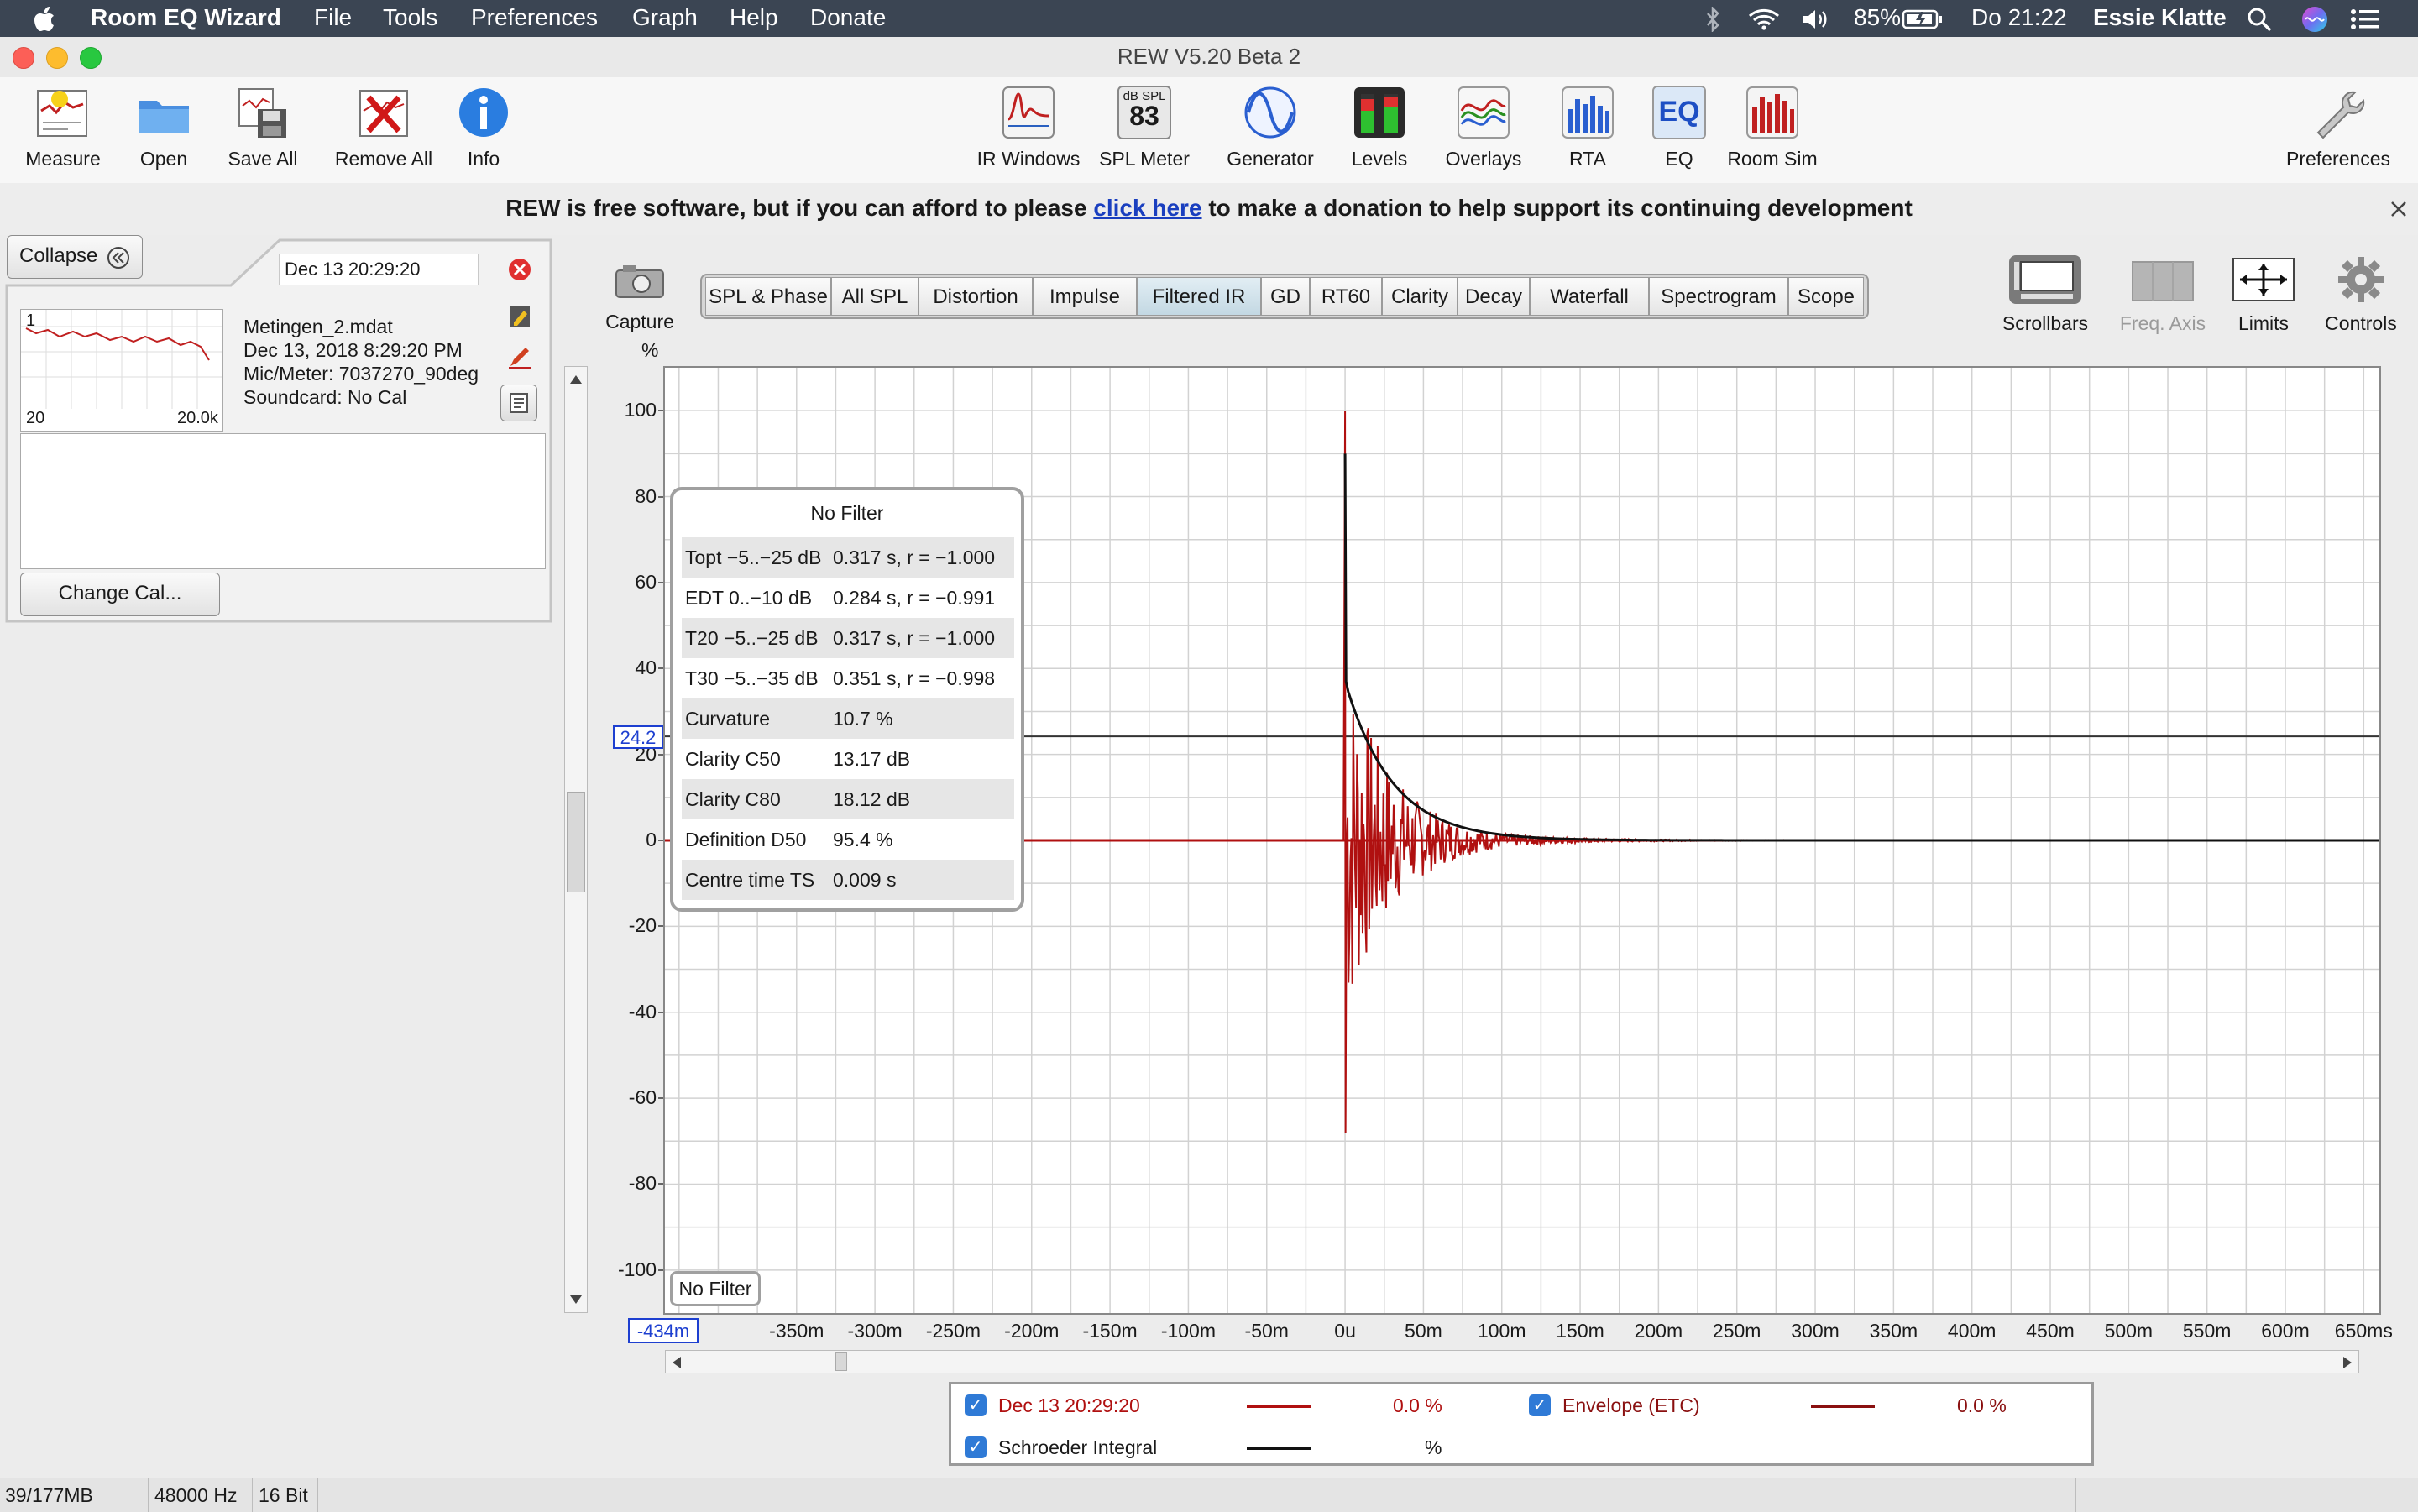 The height and width of the screenshot is (1512, 2418). Describe the element at coordinates (518, 403) in the screenshot. I see `info-panel-button` at that location.